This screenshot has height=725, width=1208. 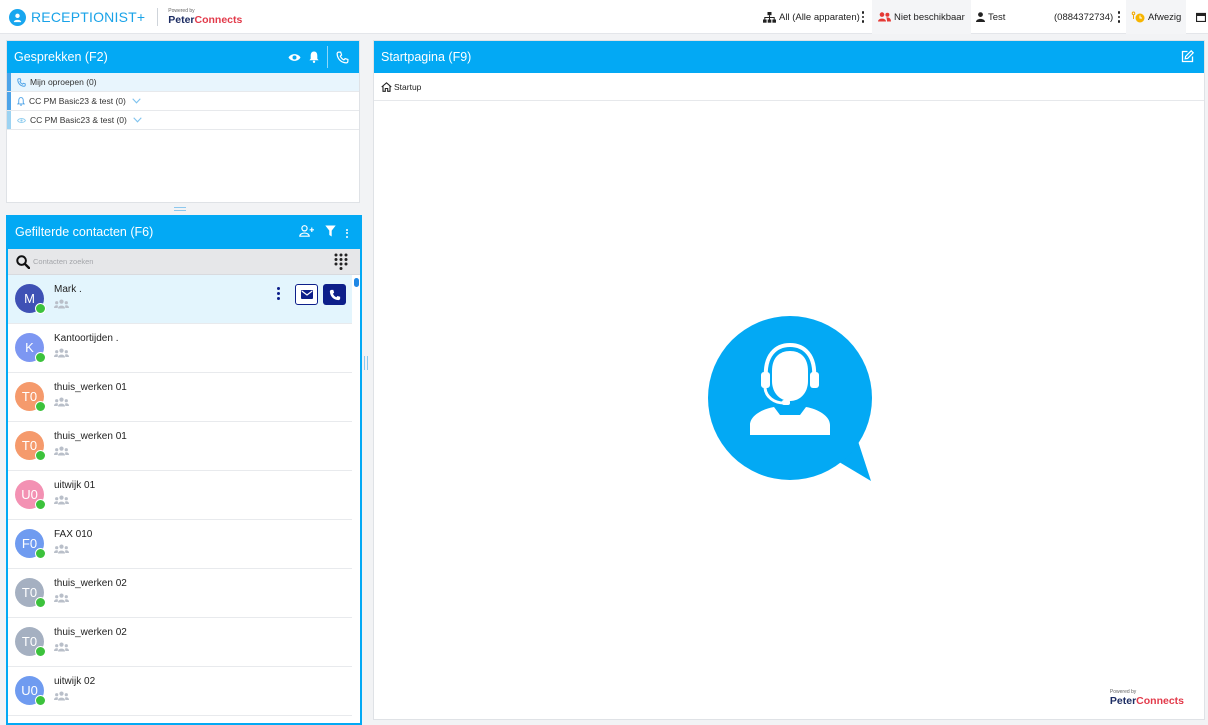 I want to click on startpagina-title: Startpagina (F9), so click(x=426, y=57).